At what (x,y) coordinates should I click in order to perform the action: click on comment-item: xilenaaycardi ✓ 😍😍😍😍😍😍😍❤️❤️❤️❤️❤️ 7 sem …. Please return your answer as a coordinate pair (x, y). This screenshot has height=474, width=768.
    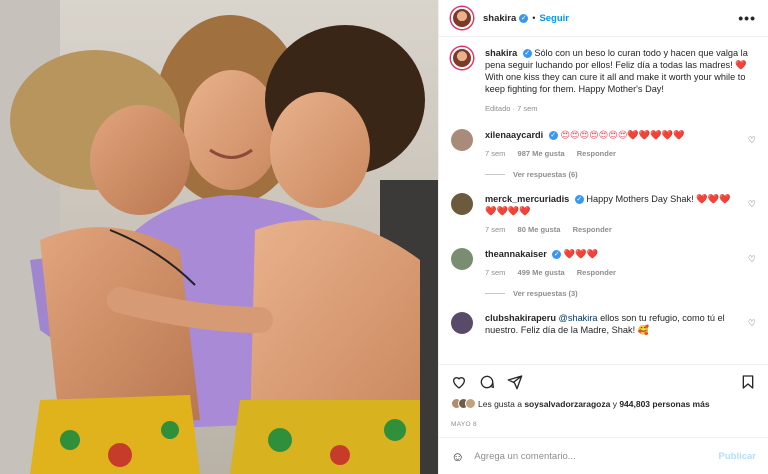
    Looking at the image, I should click on (603, 143).